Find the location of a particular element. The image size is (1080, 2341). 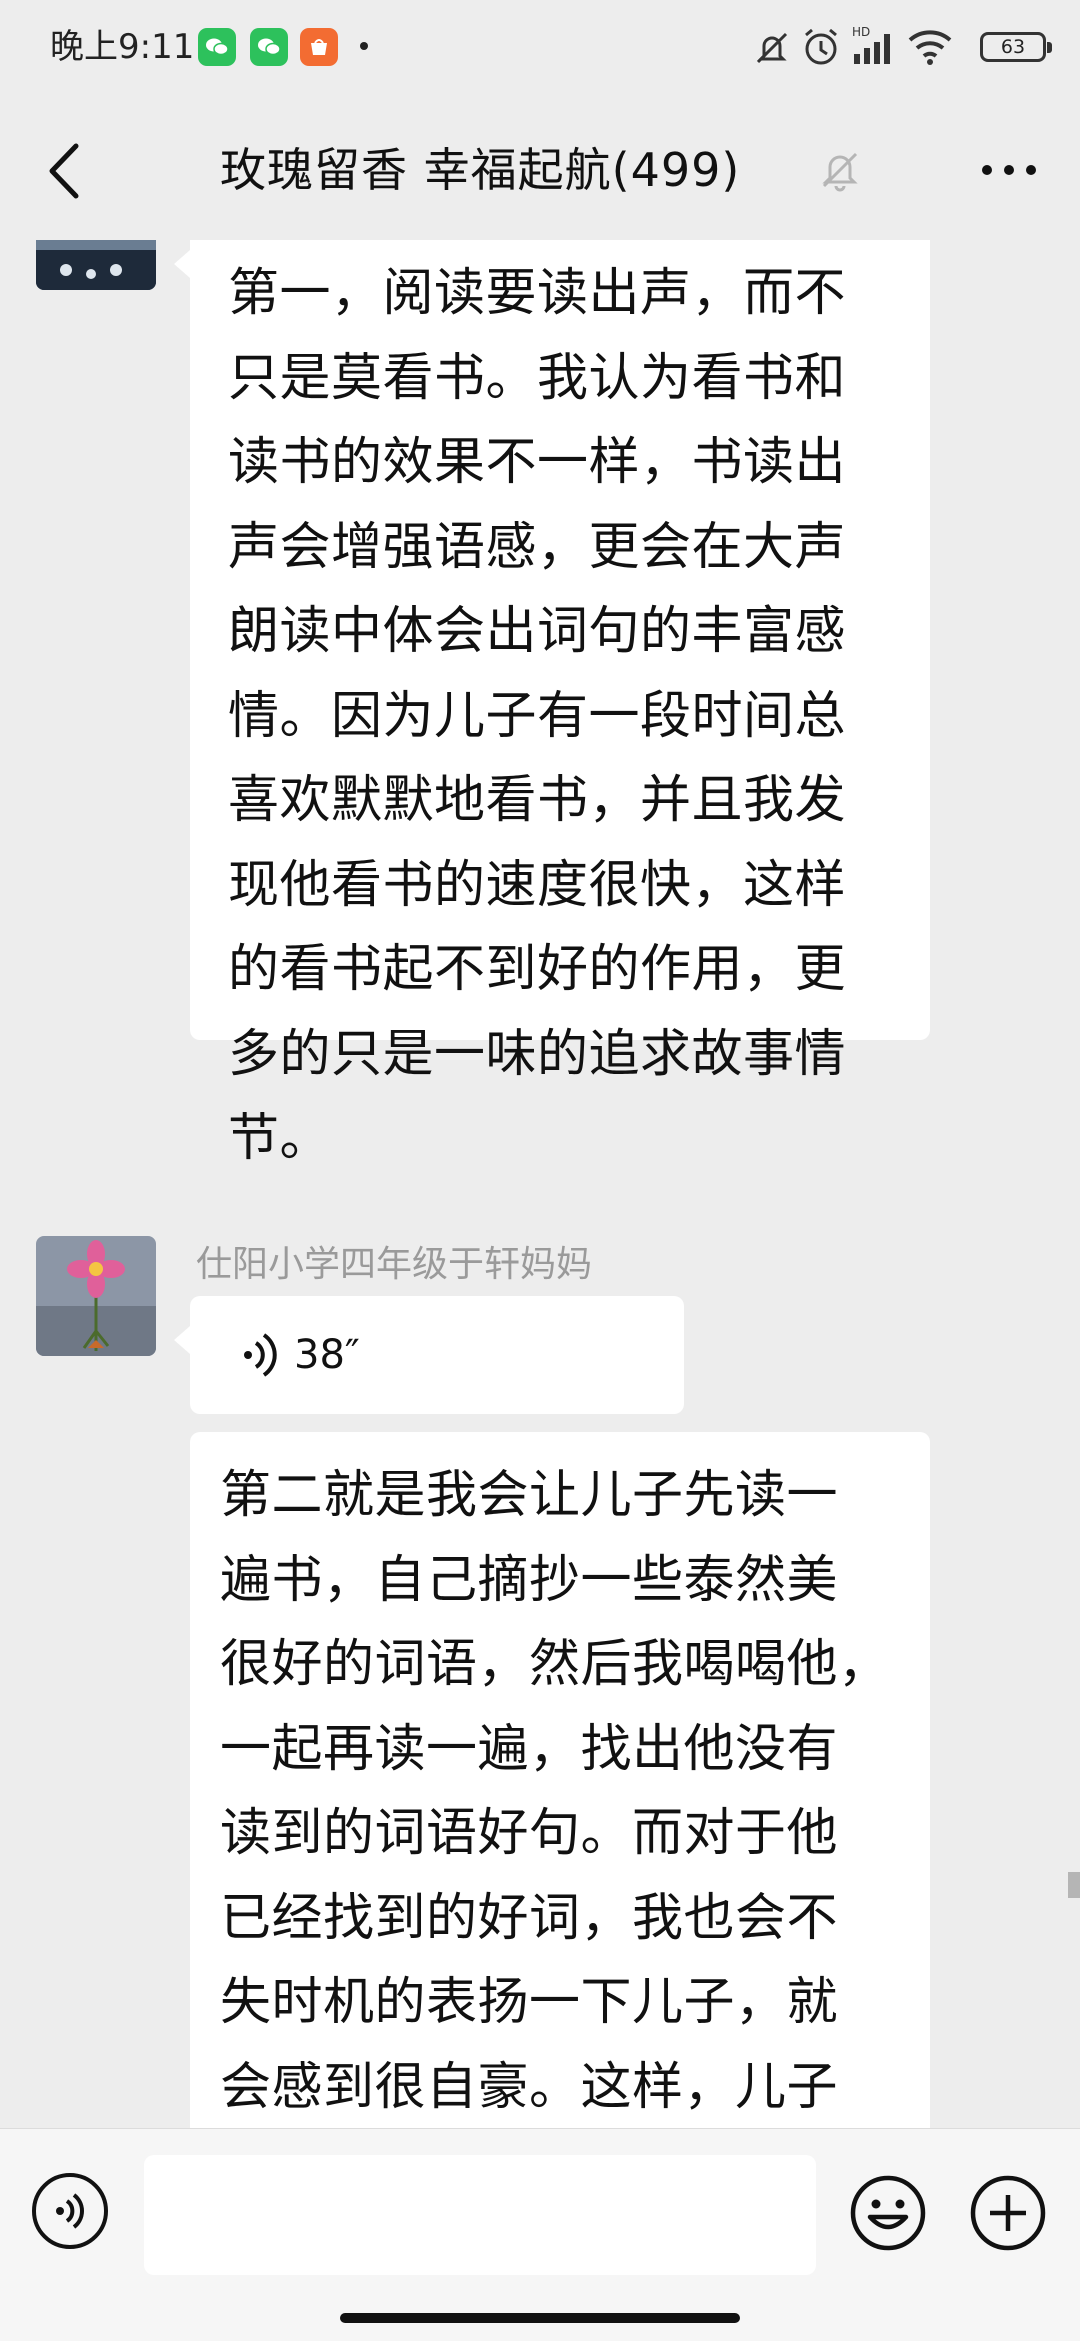

battery-level: 63 is located at coordinates (1013, 47).